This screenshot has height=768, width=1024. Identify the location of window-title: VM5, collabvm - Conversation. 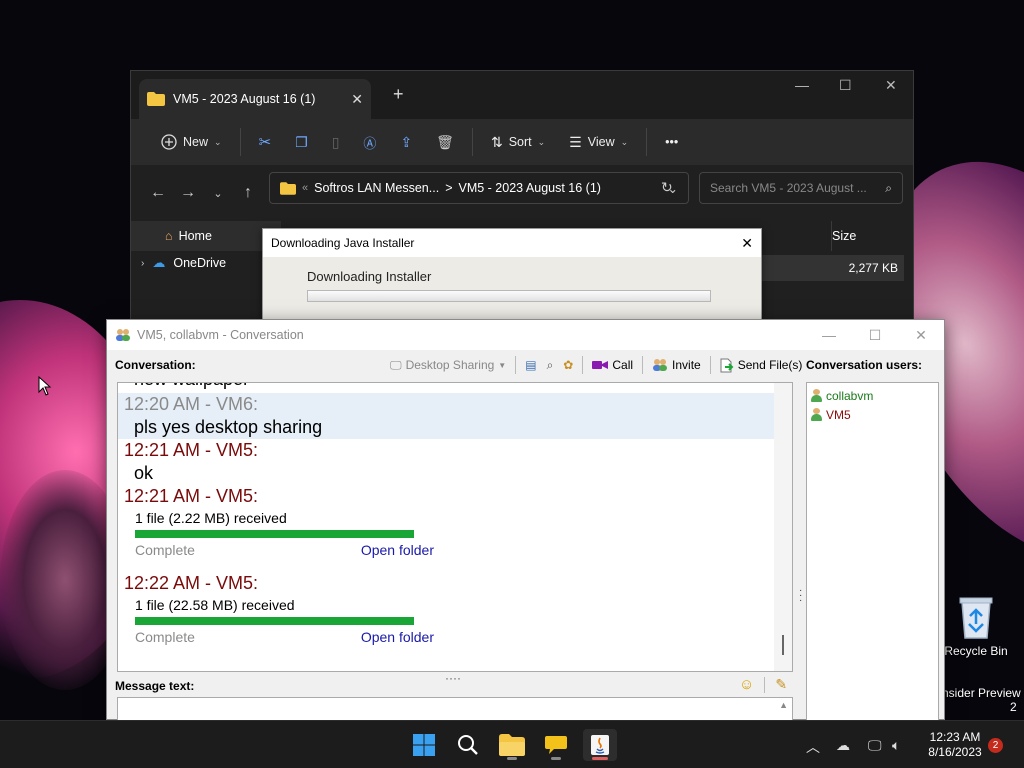
(220, 335).